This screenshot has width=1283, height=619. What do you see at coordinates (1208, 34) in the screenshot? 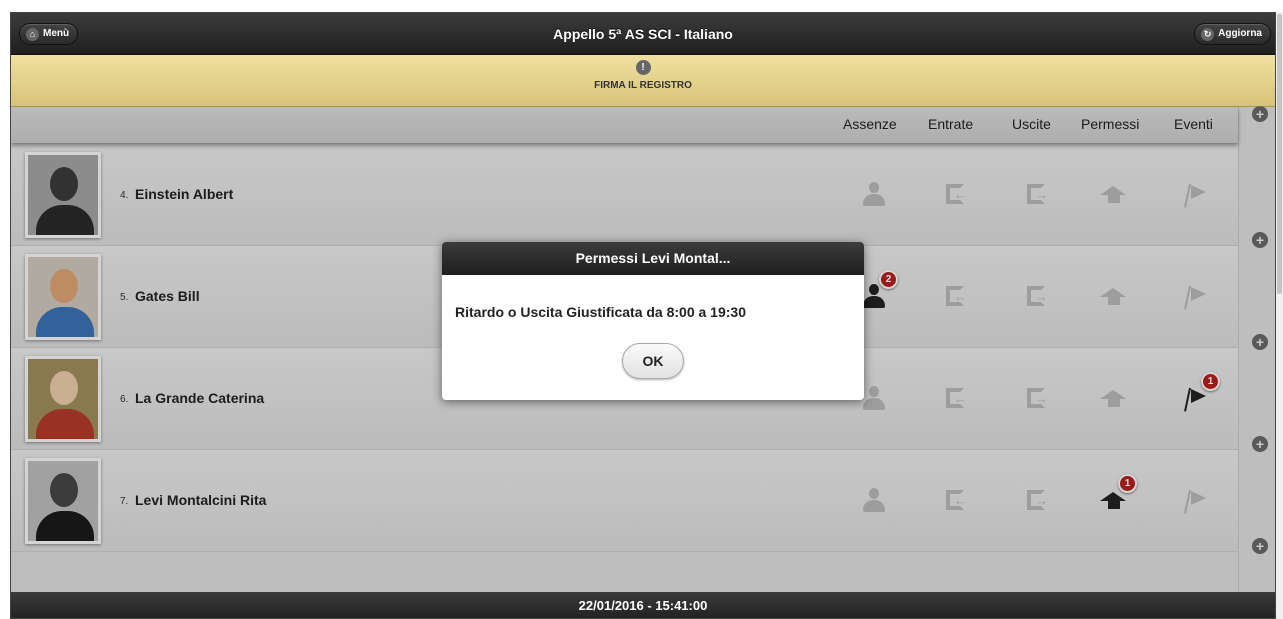
I see `refresh-icon: ↻` at bounding box center [1208, 34].